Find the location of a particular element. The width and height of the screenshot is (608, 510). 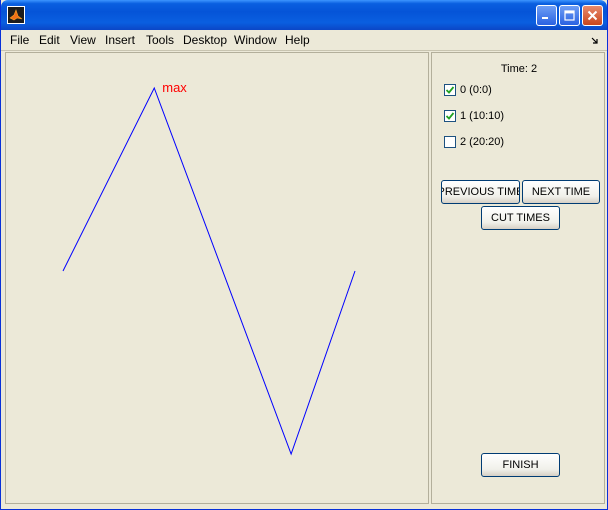

cut-times-button: CUT TIMES is located at coordinates (520, 218).